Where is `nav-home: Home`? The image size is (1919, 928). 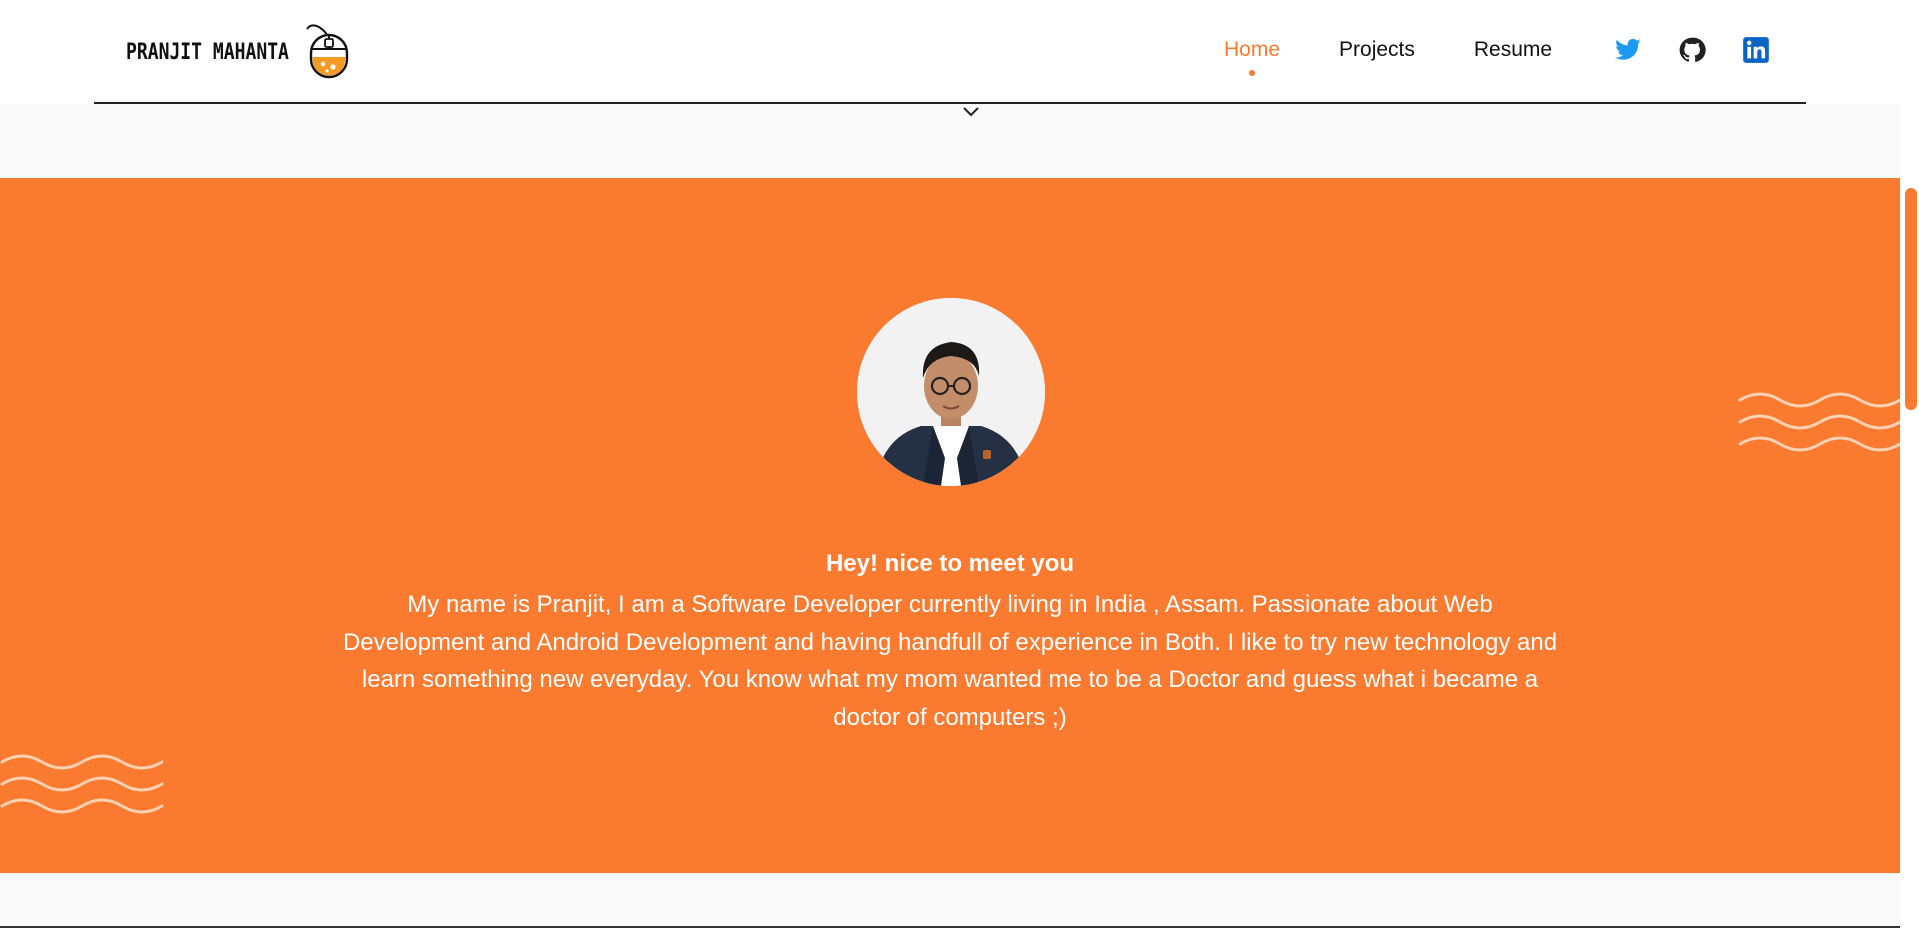
nav-home: Home is located at coordinates (1252, 54).